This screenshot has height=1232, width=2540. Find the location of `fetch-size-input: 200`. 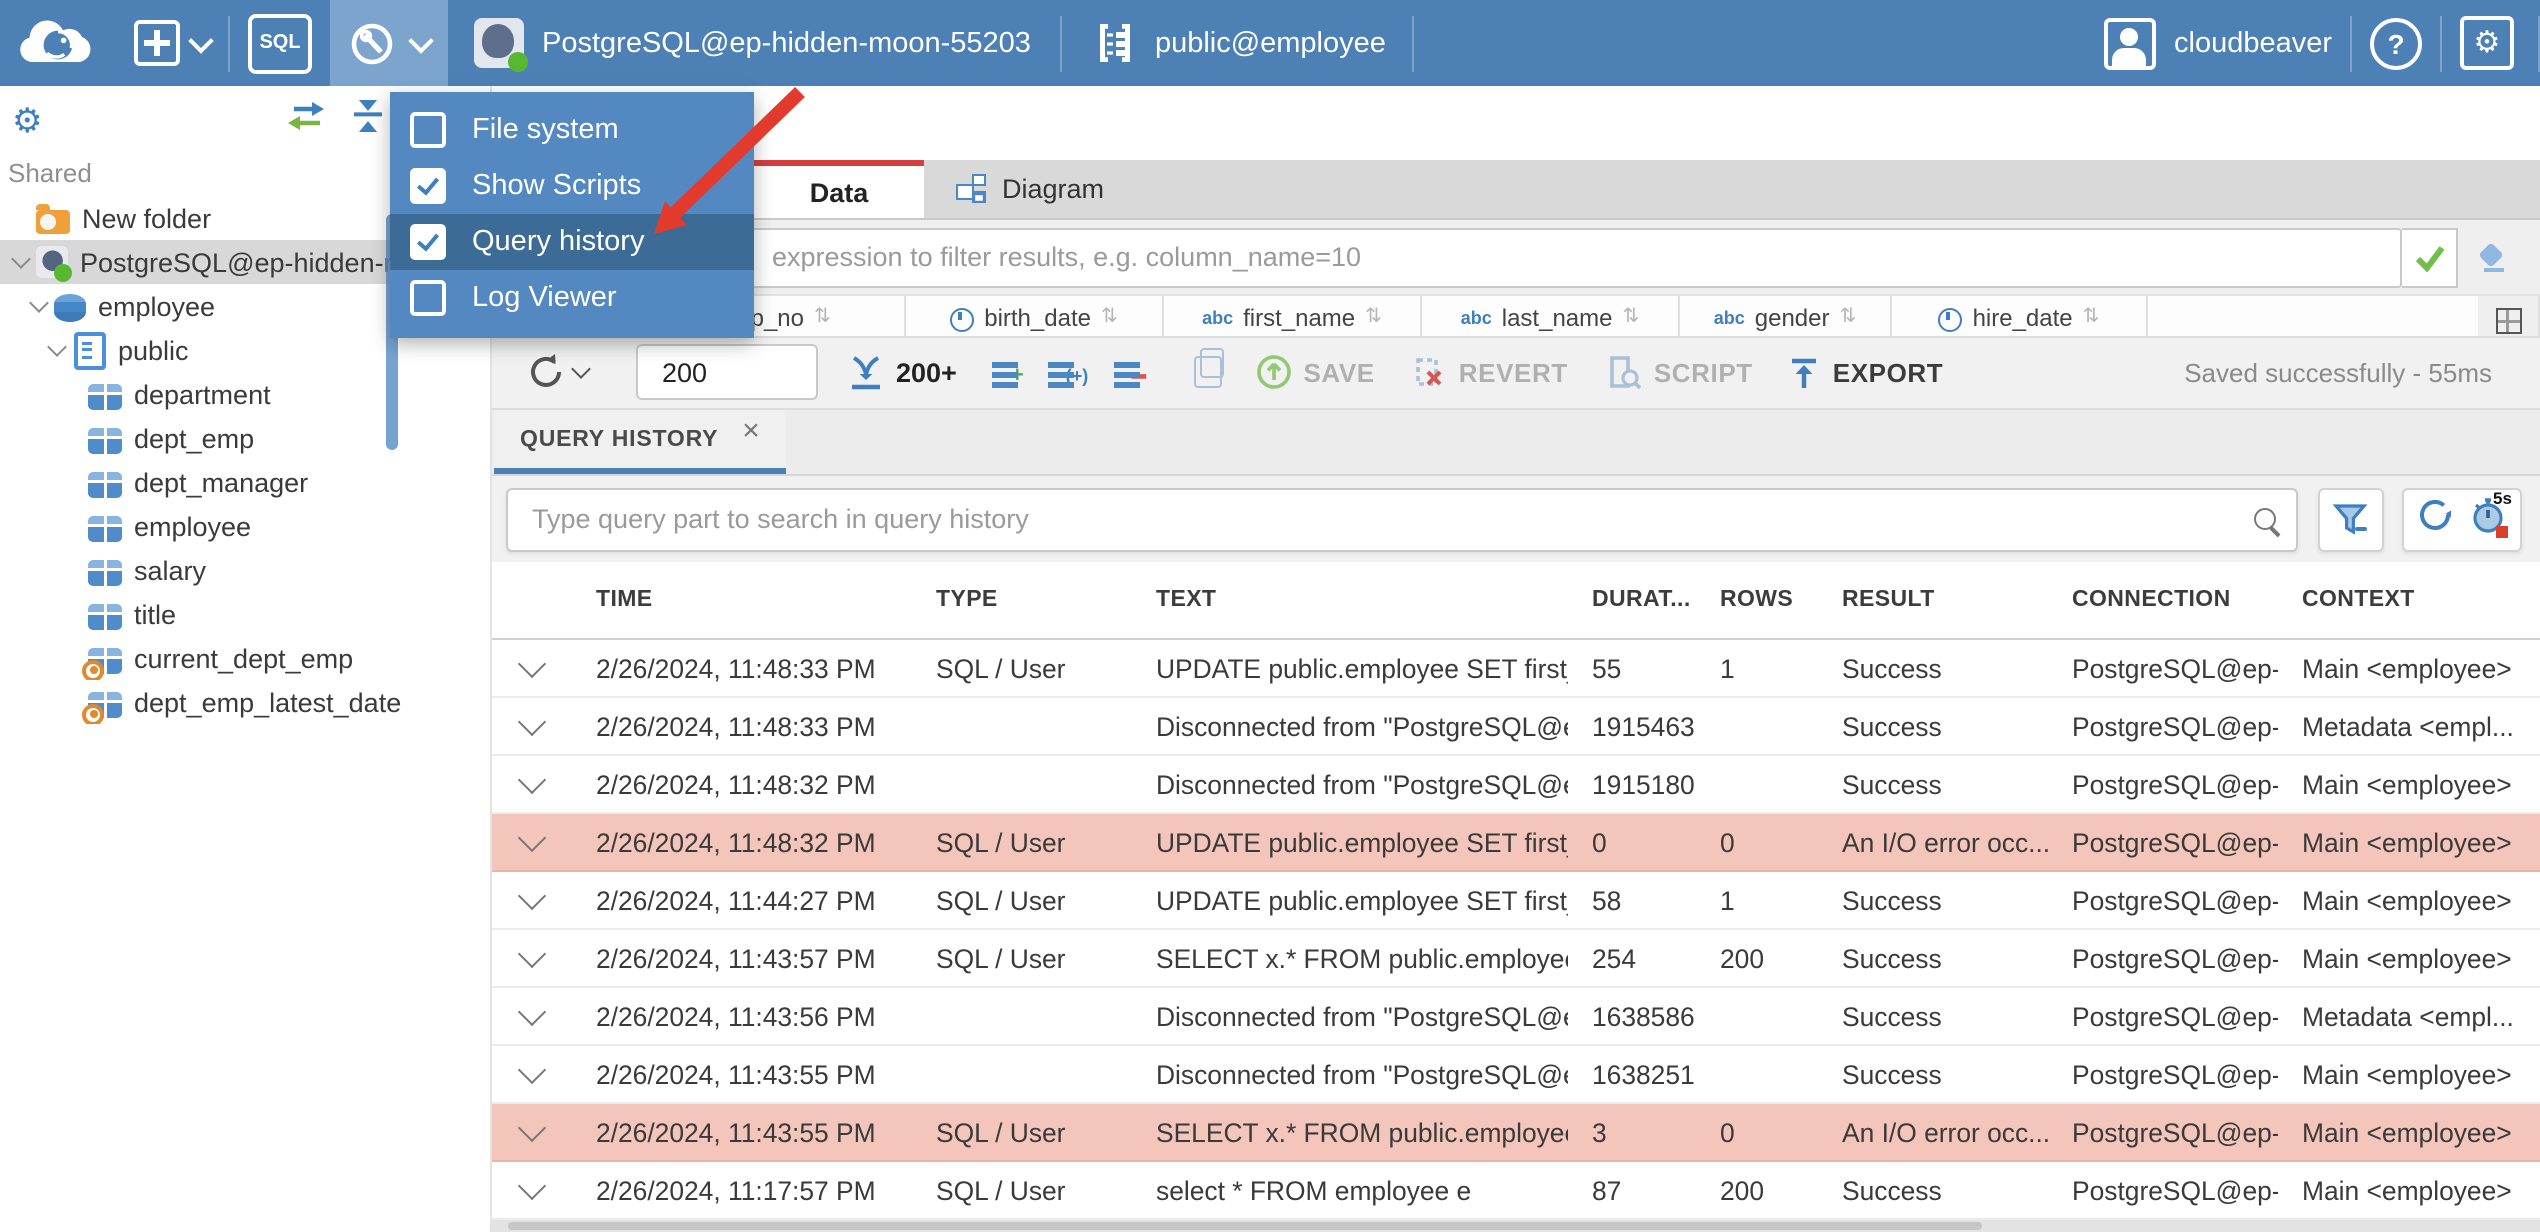

fetch-size-input: 200 is located at coordinates (727, 372).